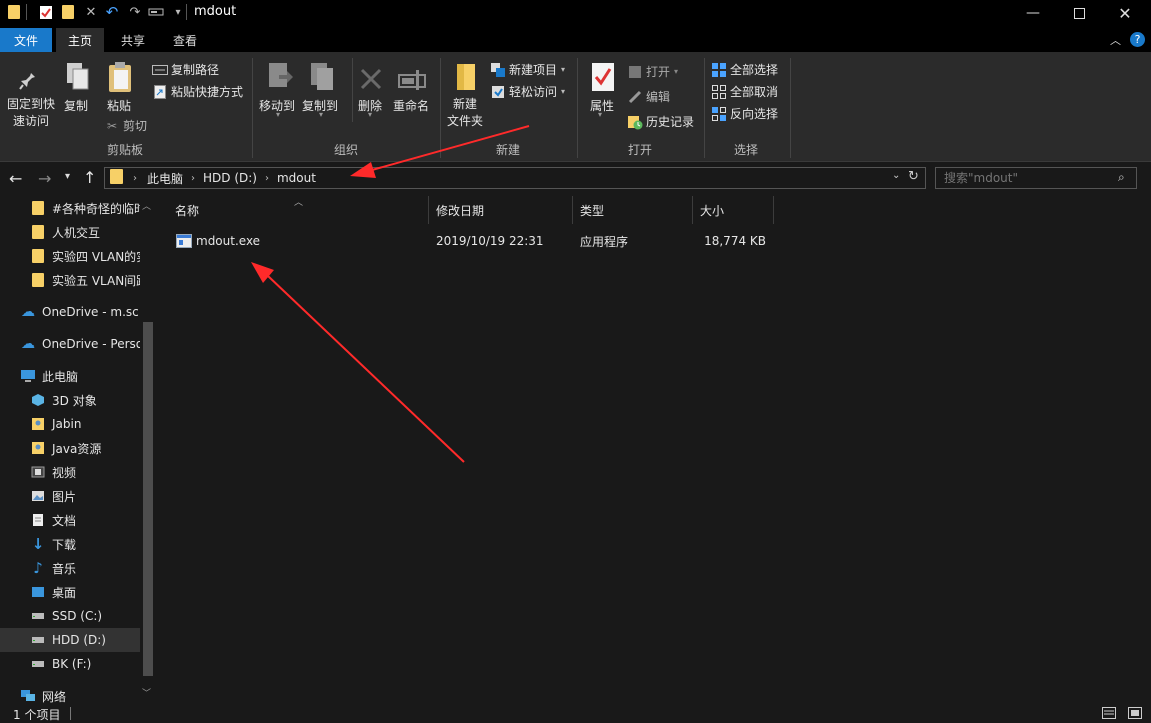  Describe the element at coordinates (515, 178) in the screenshot. I see `address-bar: › 此电脑 › HDD (D:) › mdout` at that location.